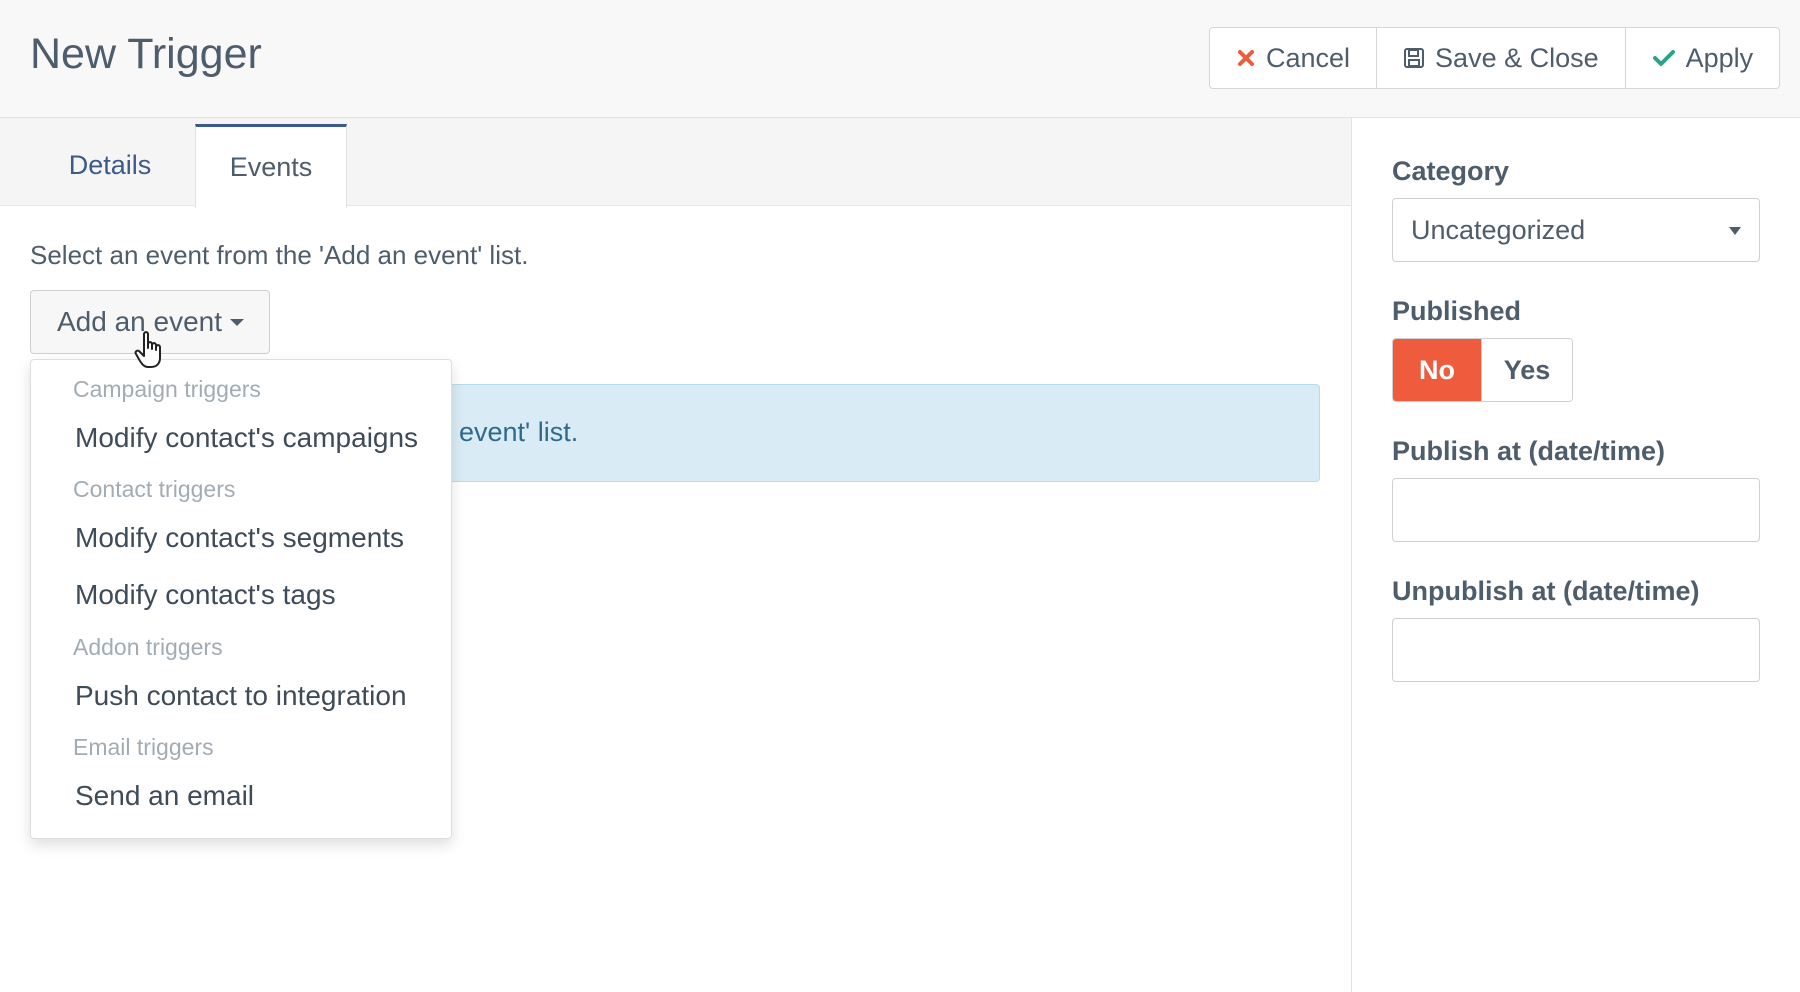 The image size is (1800, 992). I want to click on check-icon, so click(1664, 58).